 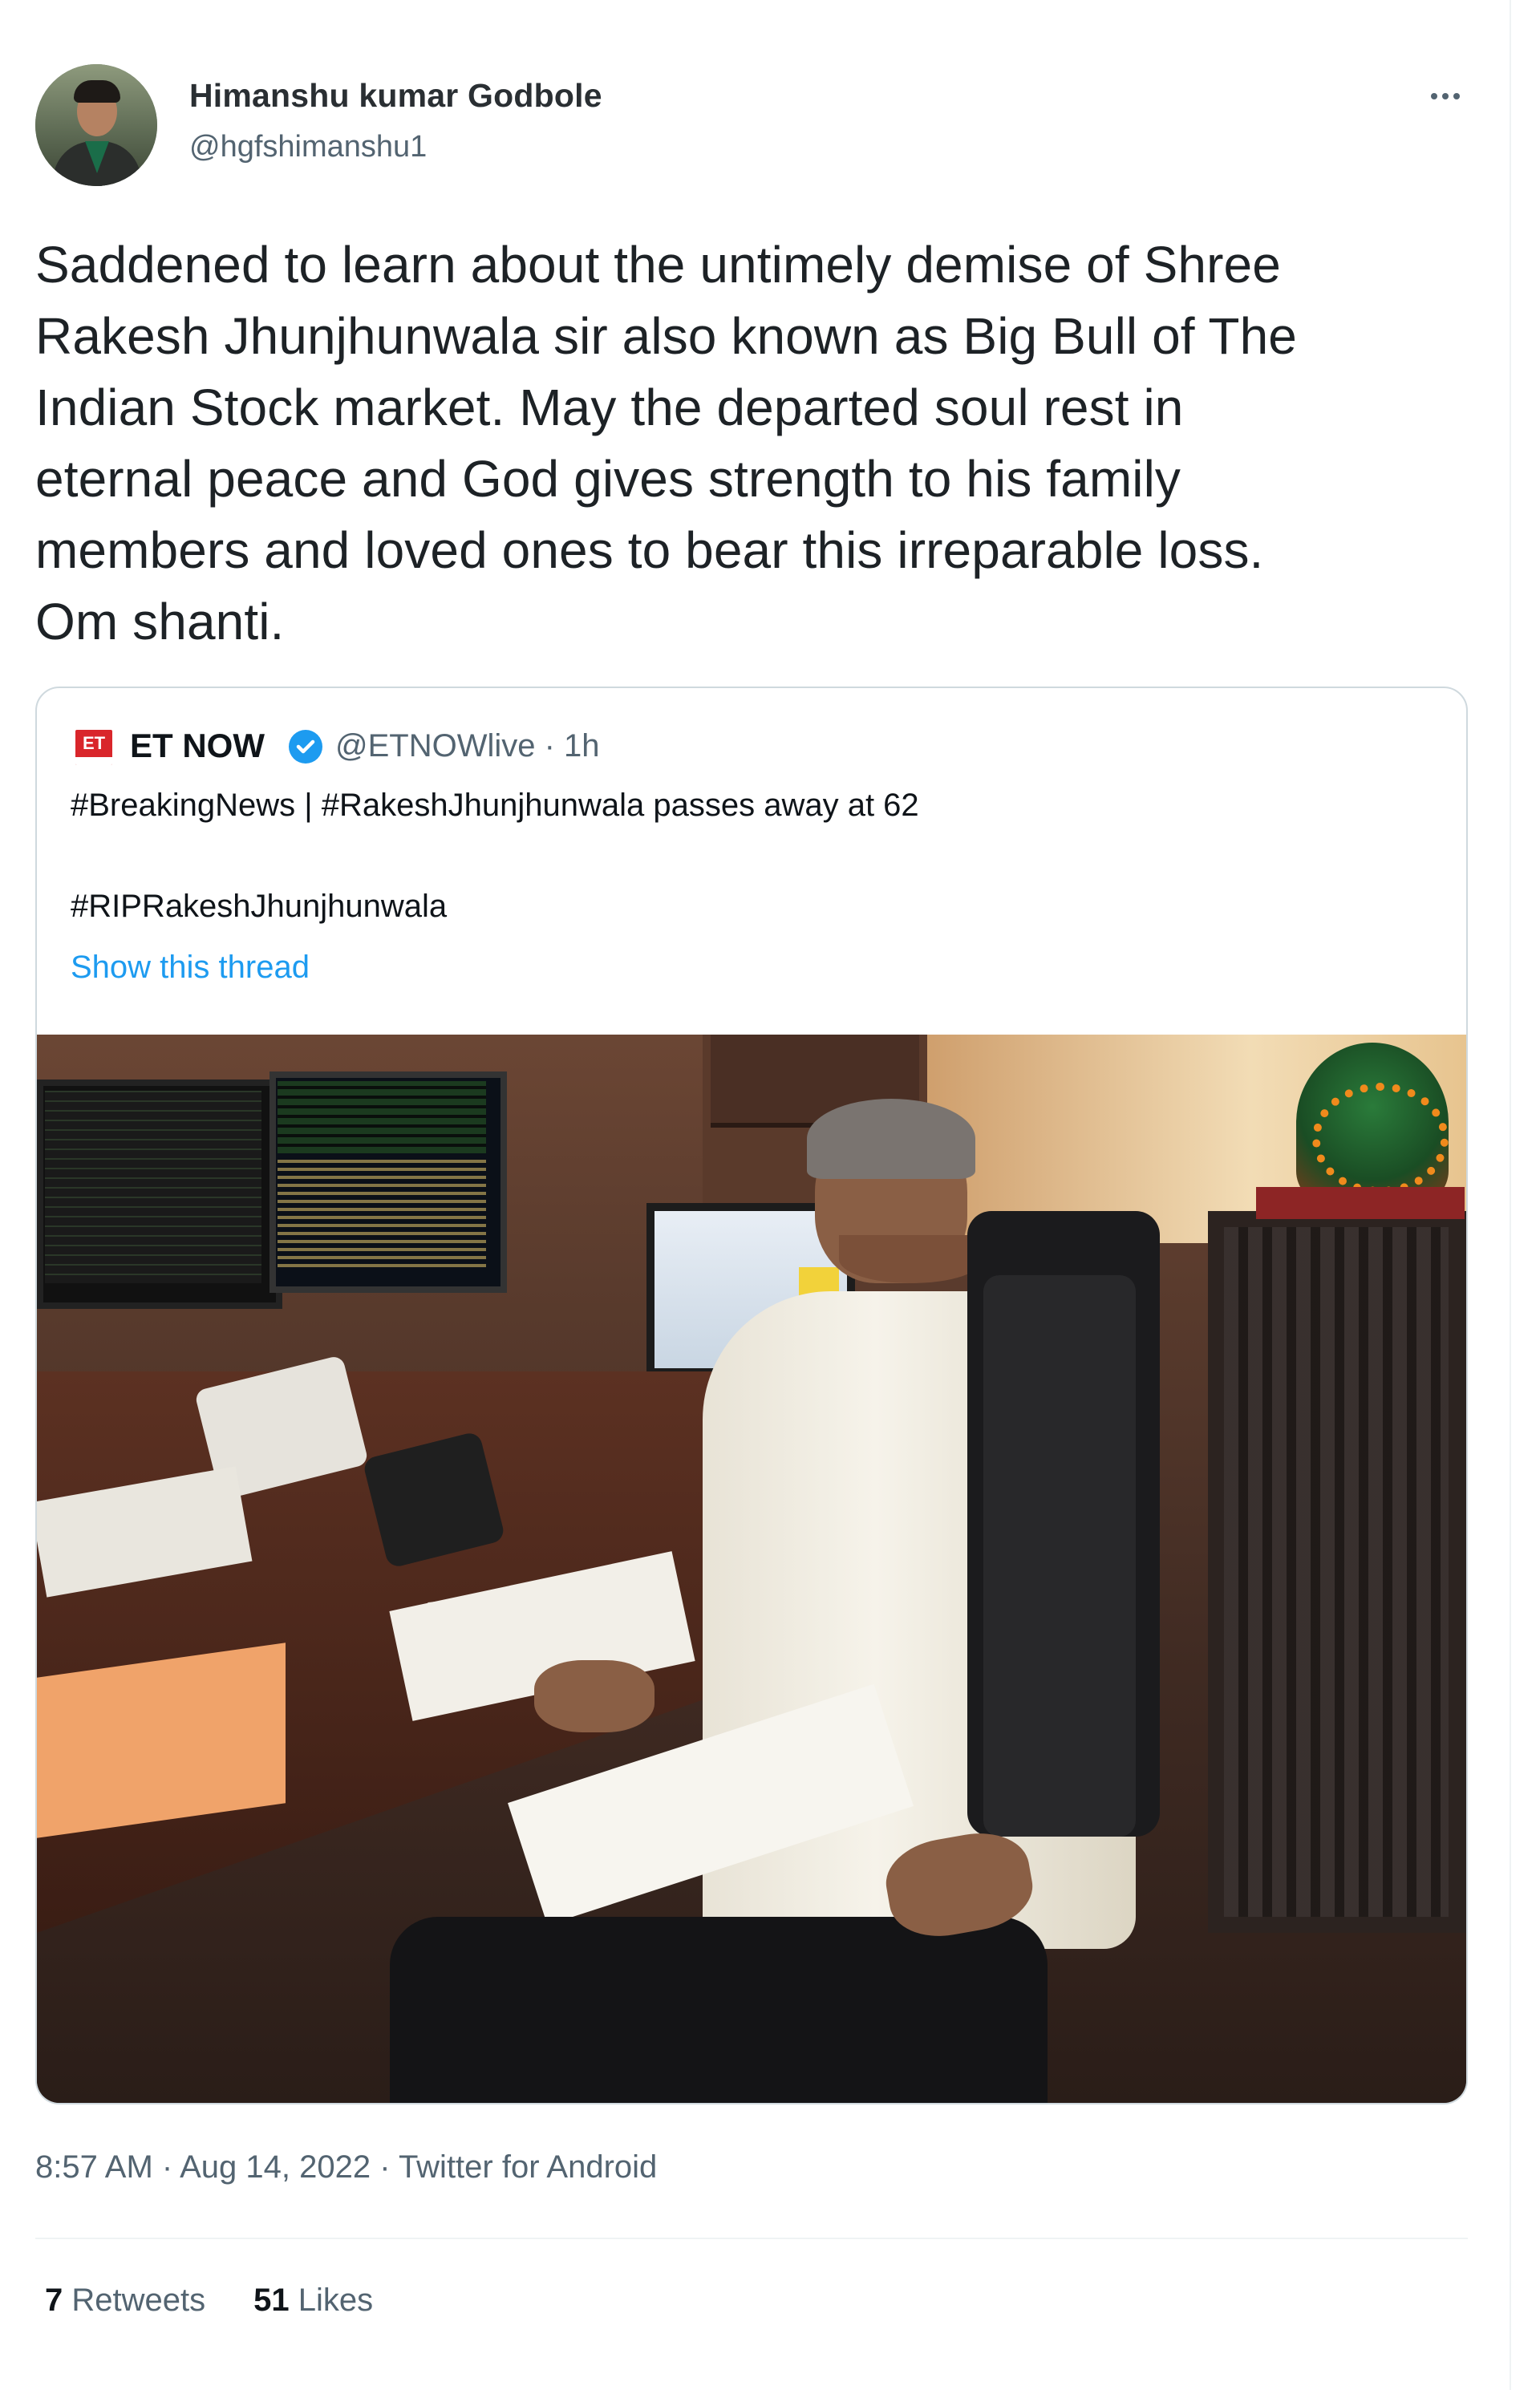 What do you see at coordinates (259, 906) in the screenshot?
I see `quoted-hashtag: #RIPRakeshJhunjhunwala` at bounding box center [259, 906].